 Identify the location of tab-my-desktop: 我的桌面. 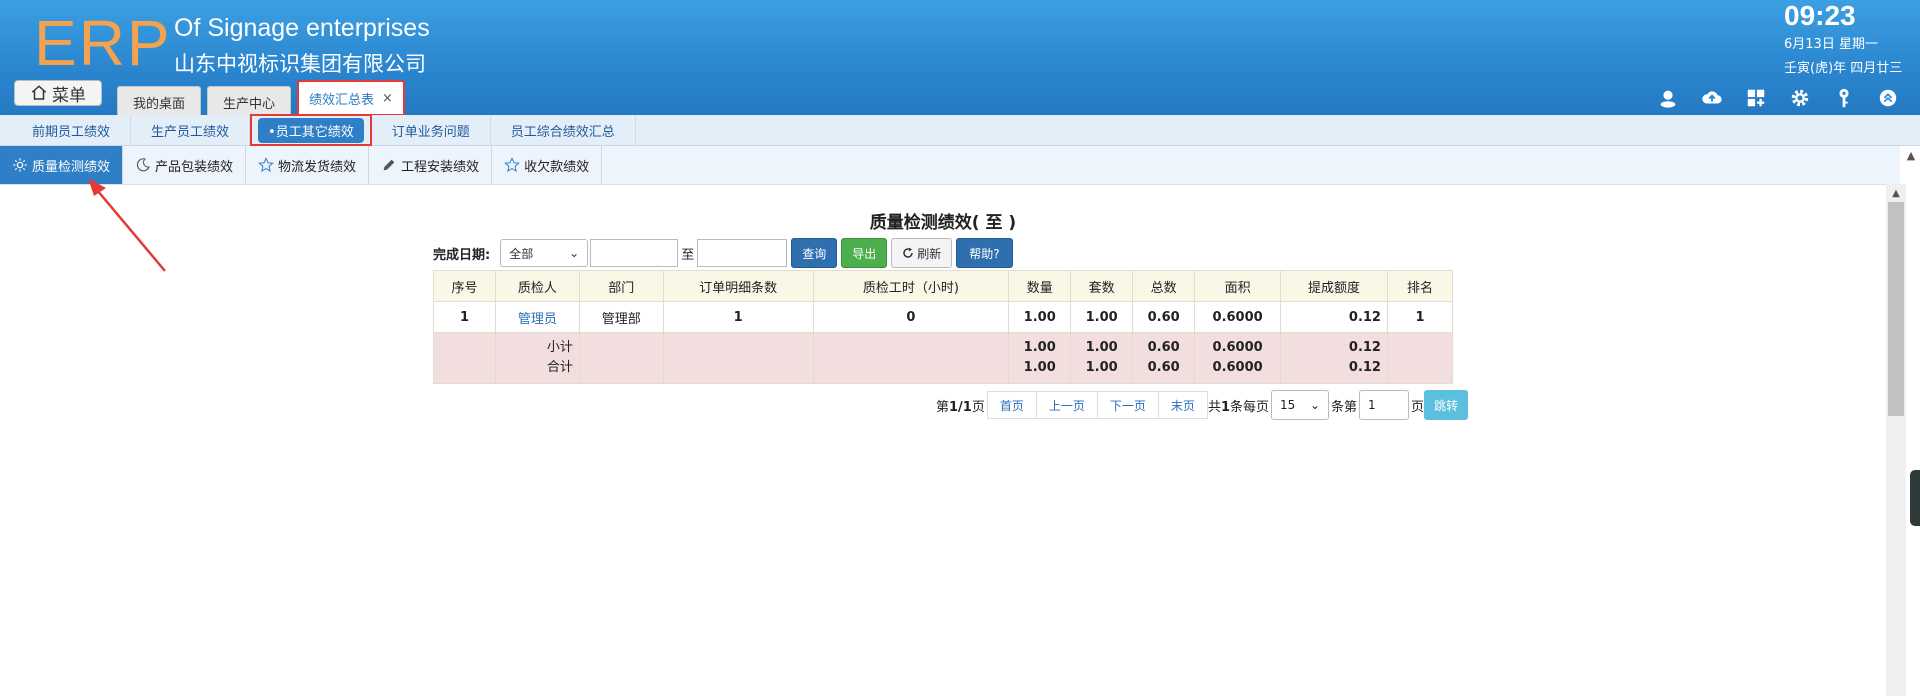
(159, 100).